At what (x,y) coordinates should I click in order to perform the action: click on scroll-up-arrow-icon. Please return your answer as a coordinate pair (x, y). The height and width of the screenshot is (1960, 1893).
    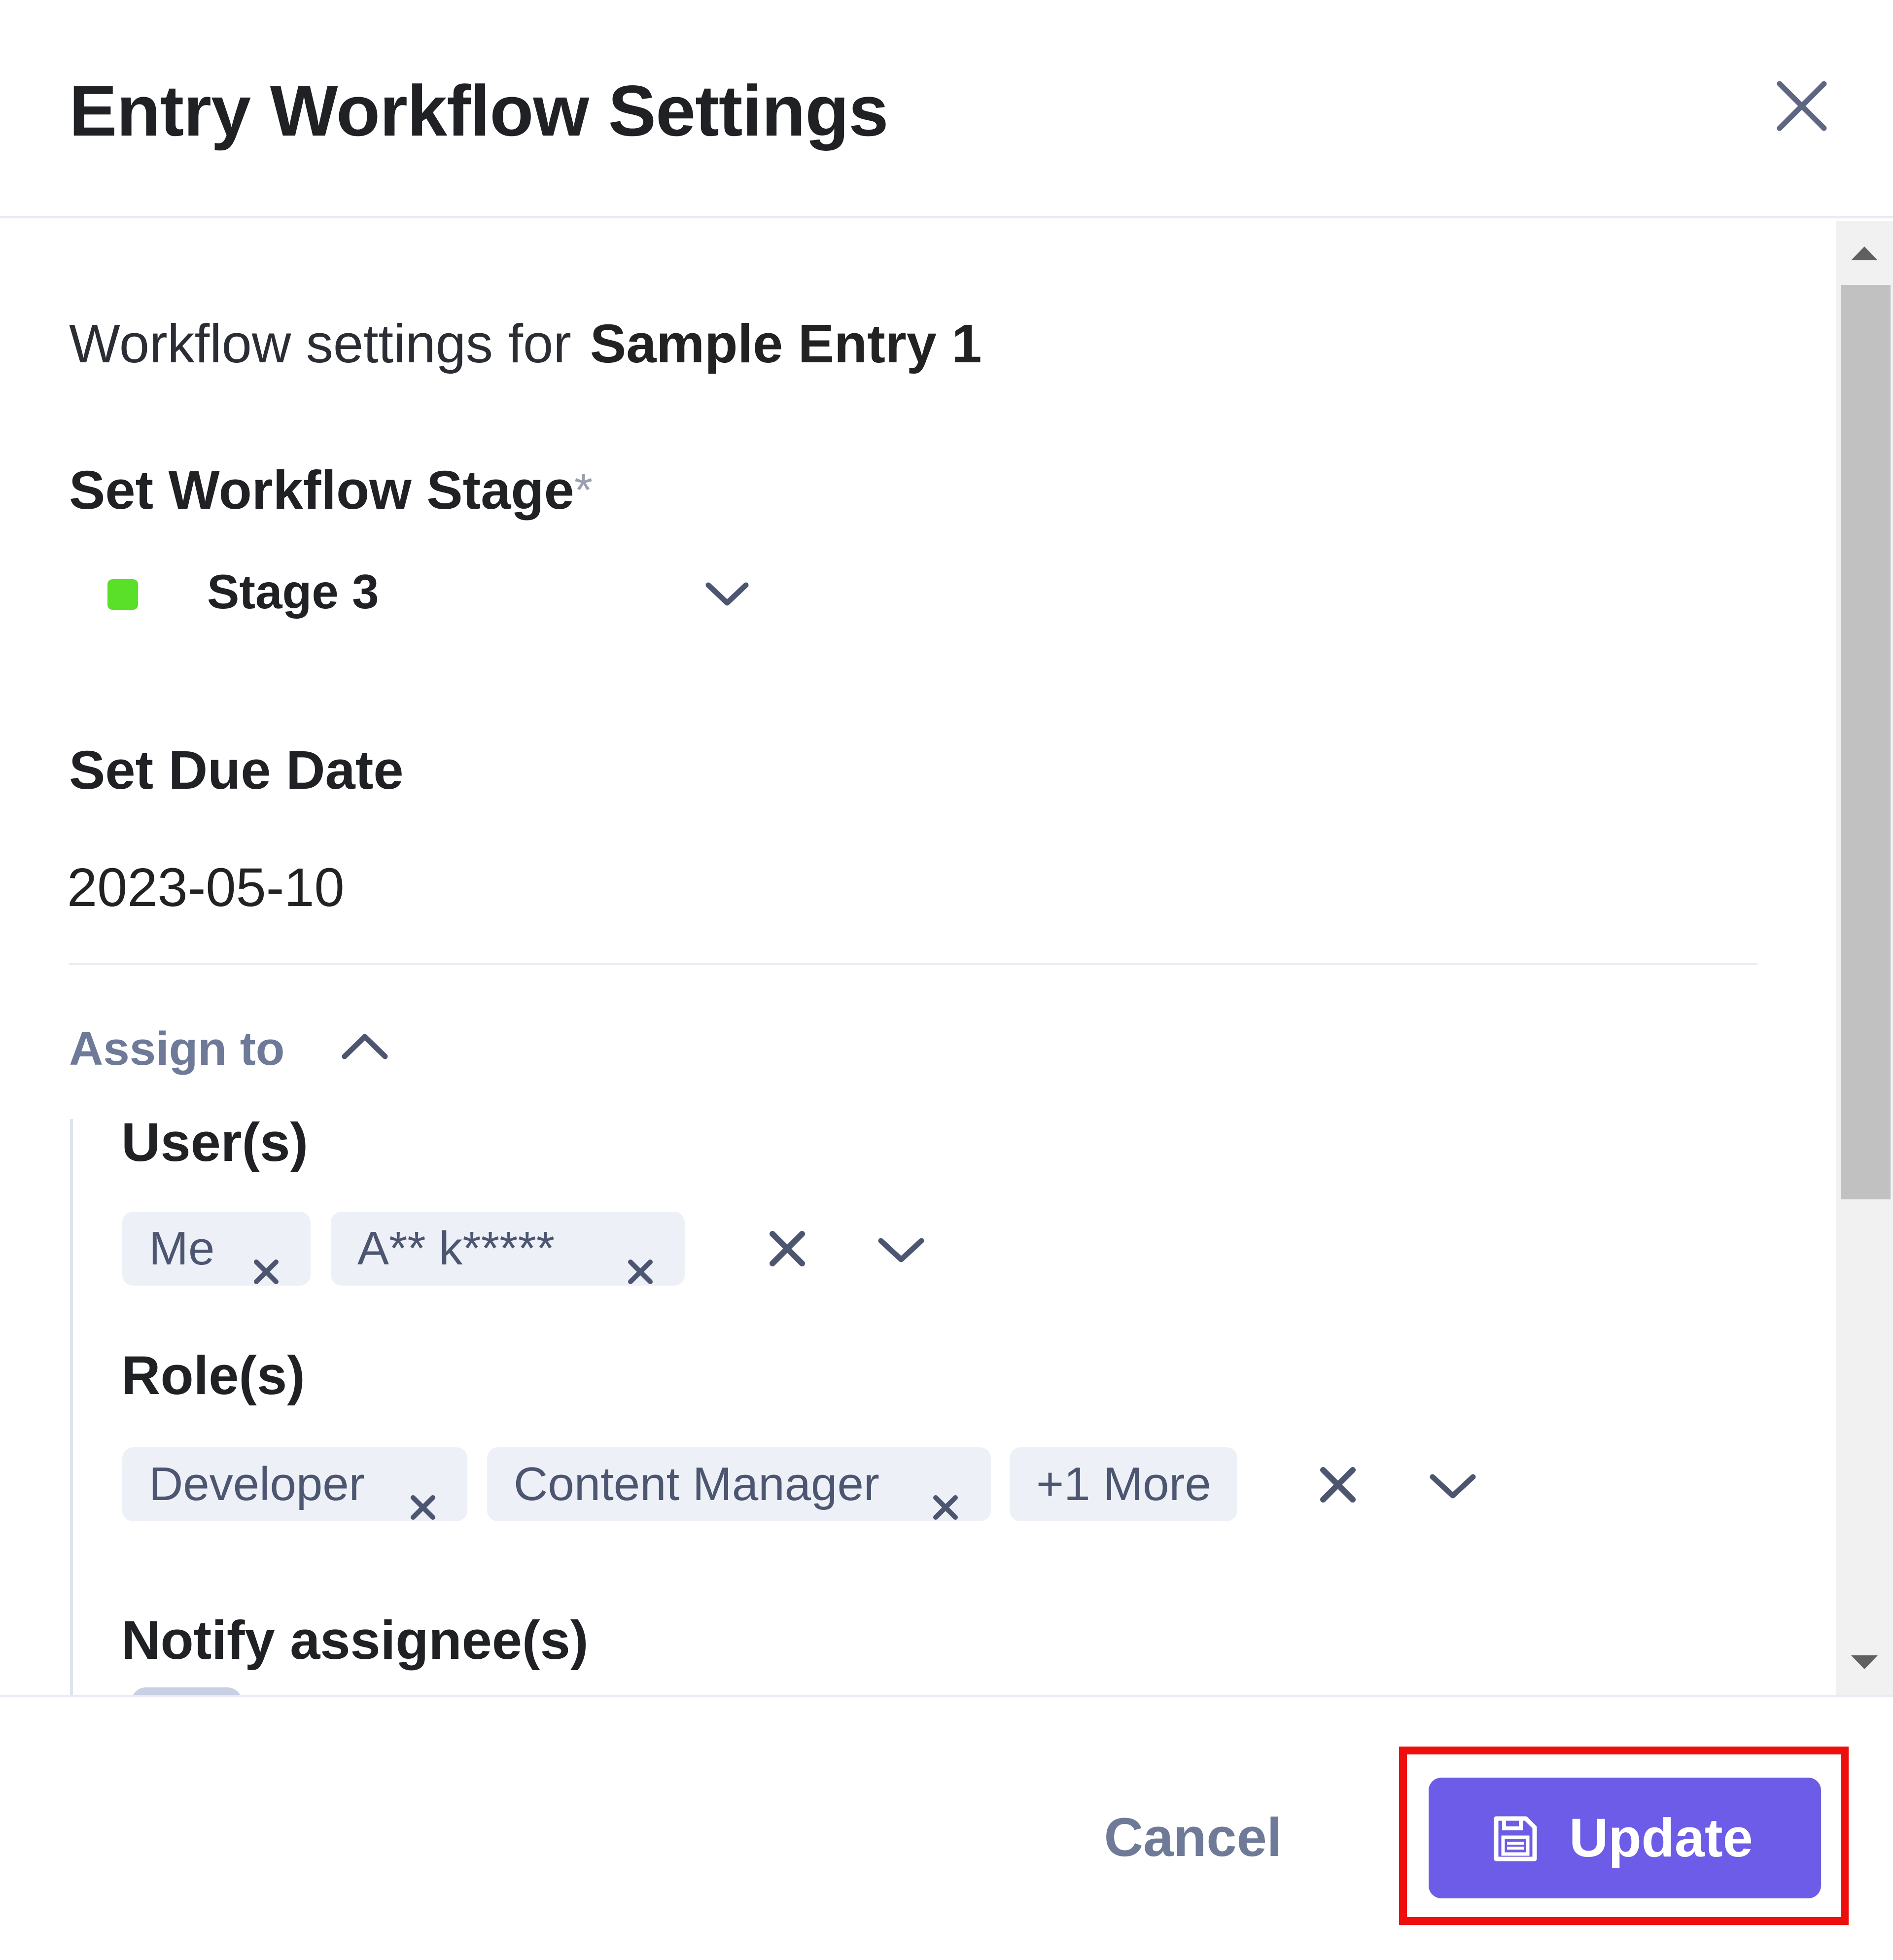
    Looking at the image, I should click on (1865, 248).